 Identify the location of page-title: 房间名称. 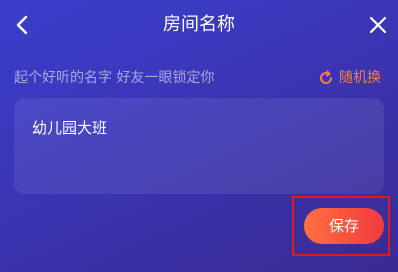
(199, 24).